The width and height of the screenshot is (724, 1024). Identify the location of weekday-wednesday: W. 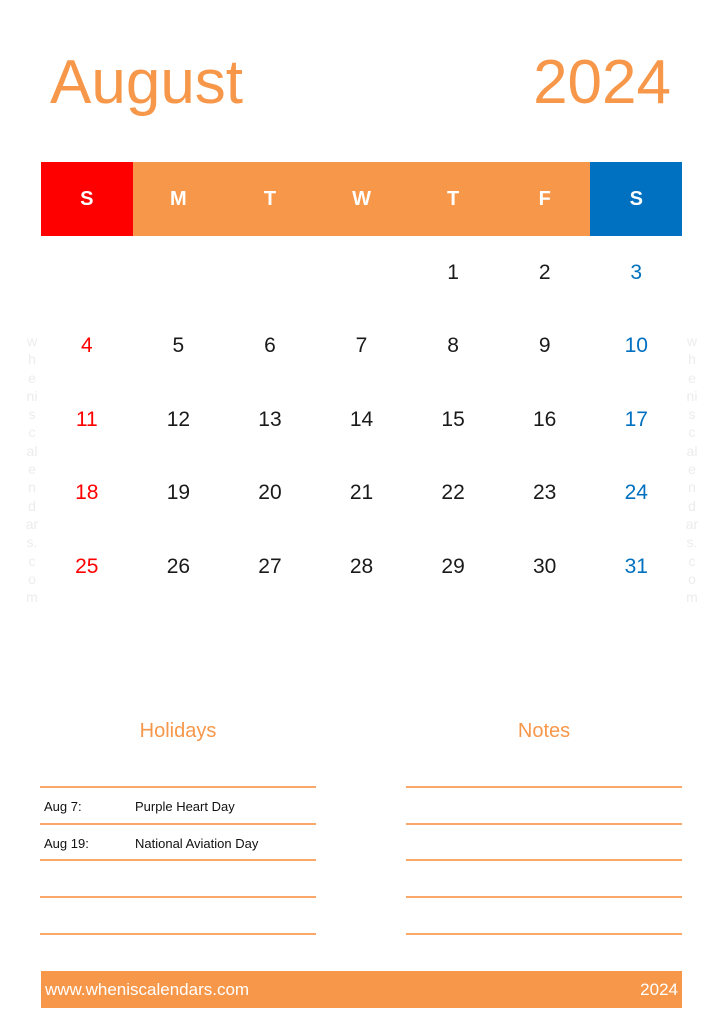
(361, 199).